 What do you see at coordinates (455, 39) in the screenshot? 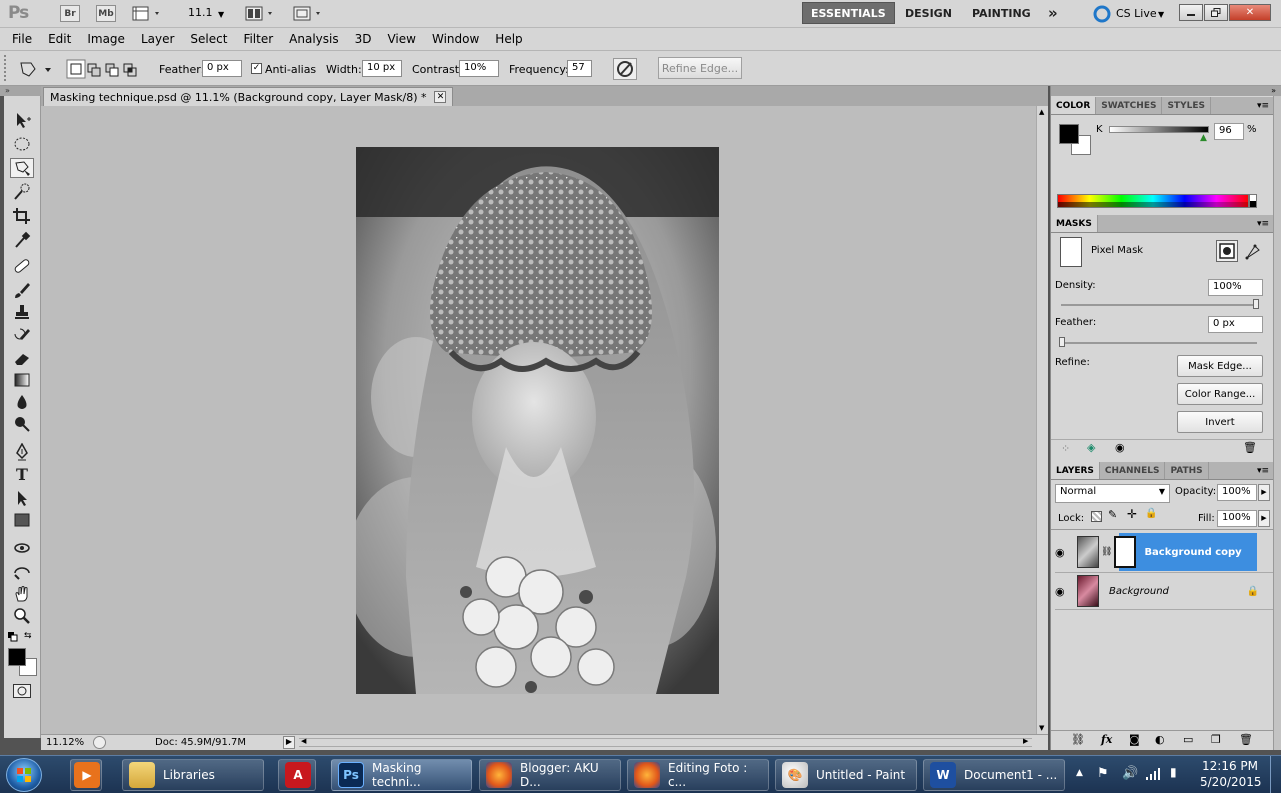
I see `menu-window: Window` at bounding box center [455, 39].